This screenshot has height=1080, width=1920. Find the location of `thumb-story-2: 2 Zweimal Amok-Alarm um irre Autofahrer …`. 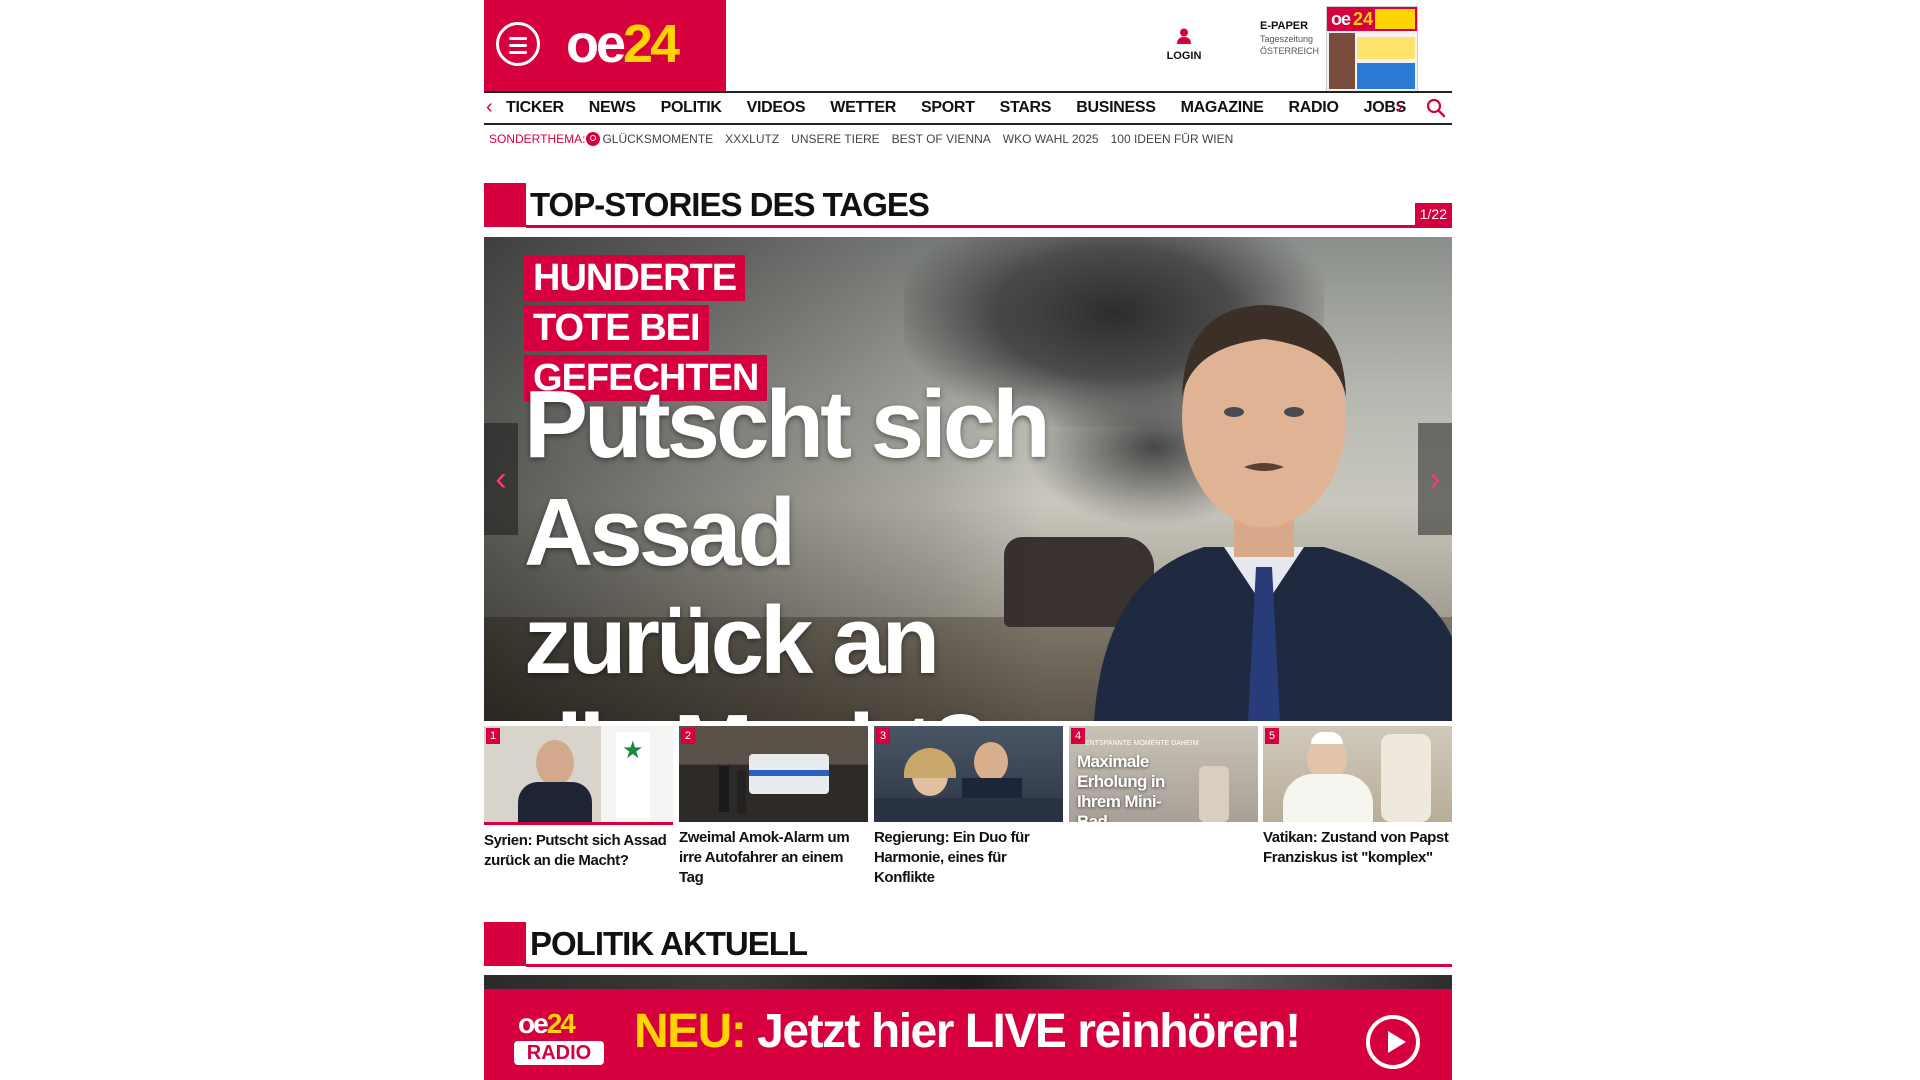

thumb-story-2: 2 Zweimal Amok-Alarm um irre Autofahrer … is located at coordinates (773, 807).